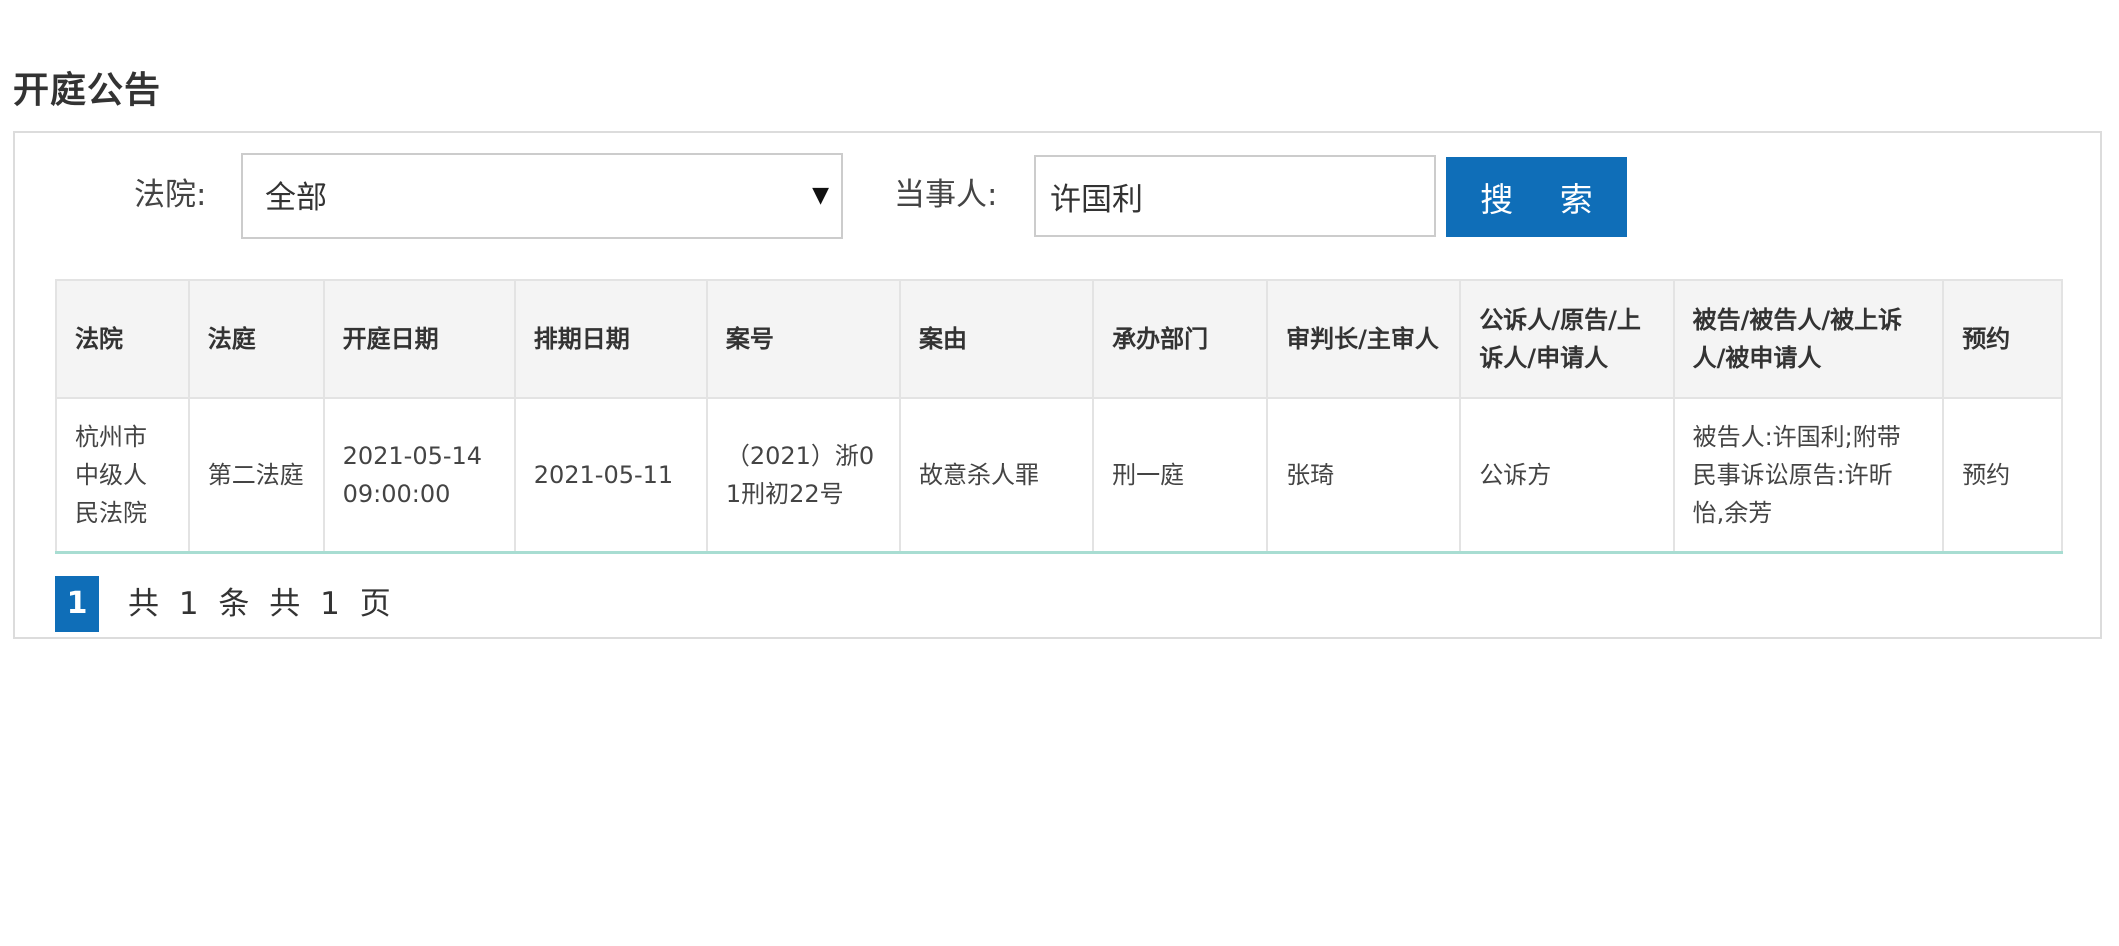 The height and width of the screenshot is (946, 2119). I want to click on cell-schedule-date: 2021-05-11, so click(610, 475).